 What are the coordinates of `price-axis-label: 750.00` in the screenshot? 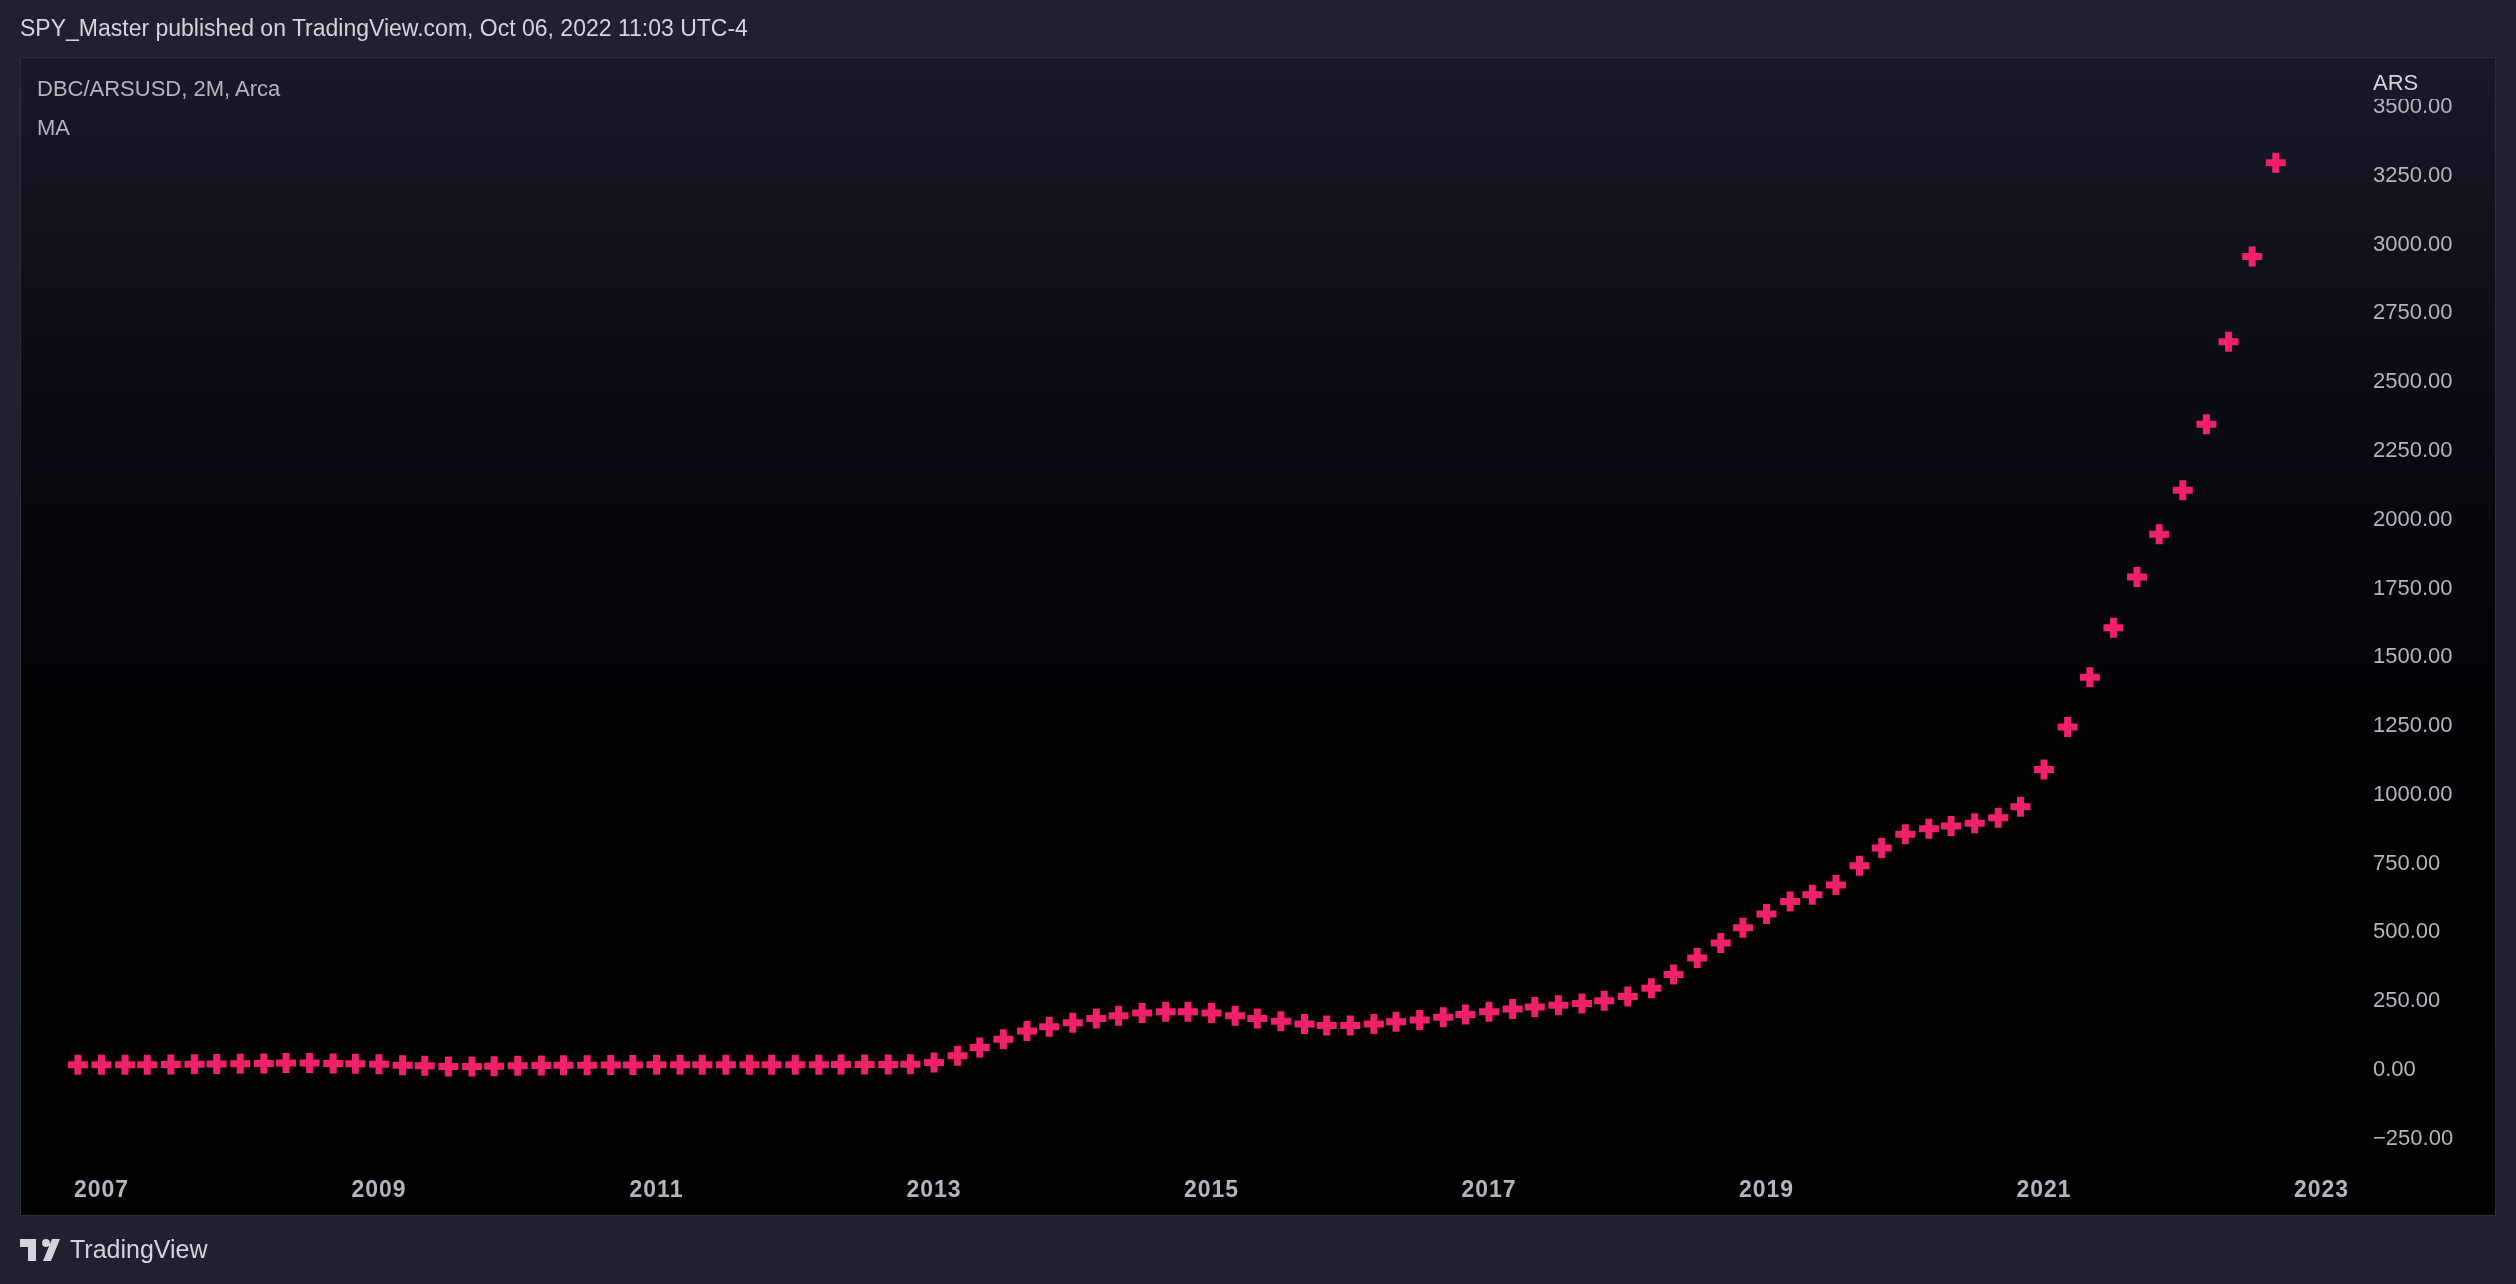 It's located at (2407, 862).